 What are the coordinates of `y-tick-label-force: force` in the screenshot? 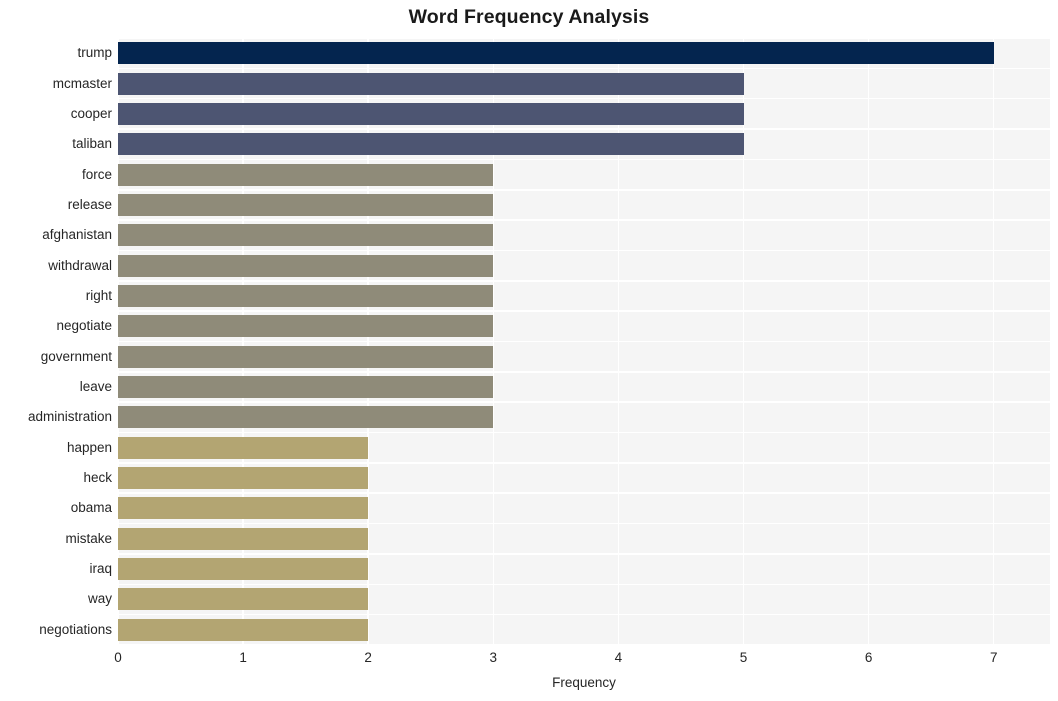 It's located at (96, 174).